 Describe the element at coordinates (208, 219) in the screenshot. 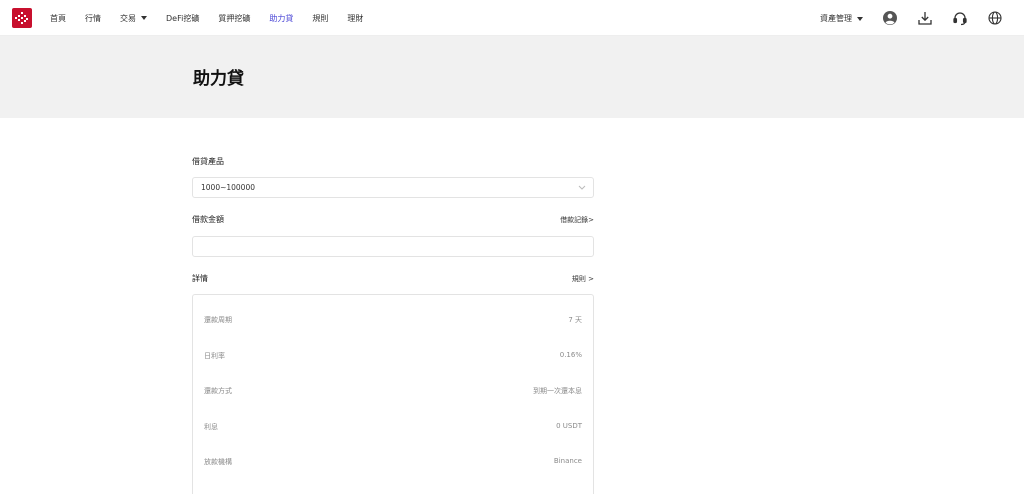

I see `amount-label: 借款金額` at that location.